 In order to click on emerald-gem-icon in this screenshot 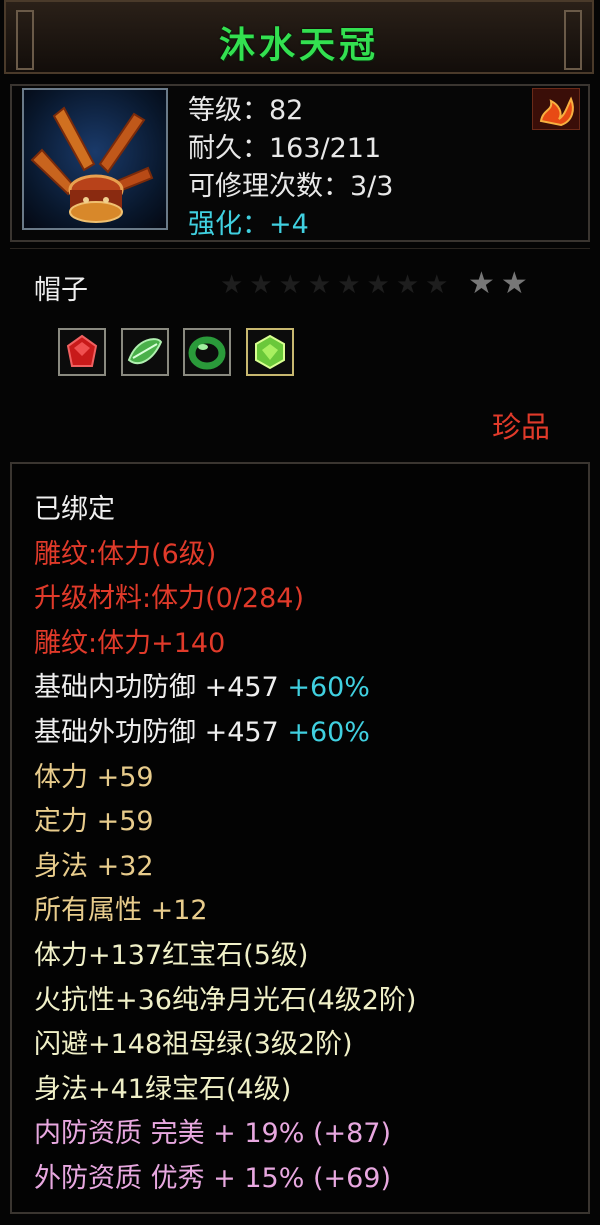, I will do `click(270, 352)`.